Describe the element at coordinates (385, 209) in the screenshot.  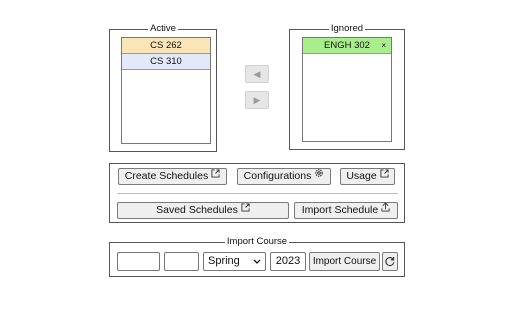
I see `upload-icon` at that location.